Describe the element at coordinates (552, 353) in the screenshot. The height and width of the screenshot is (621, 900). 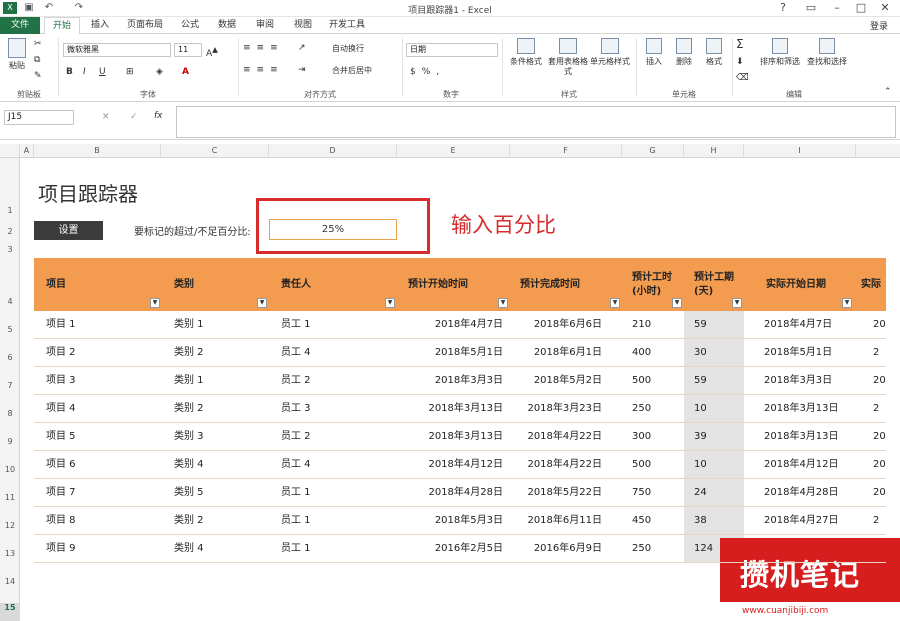
I see `table-cell: 2018年6月1日` at that location.